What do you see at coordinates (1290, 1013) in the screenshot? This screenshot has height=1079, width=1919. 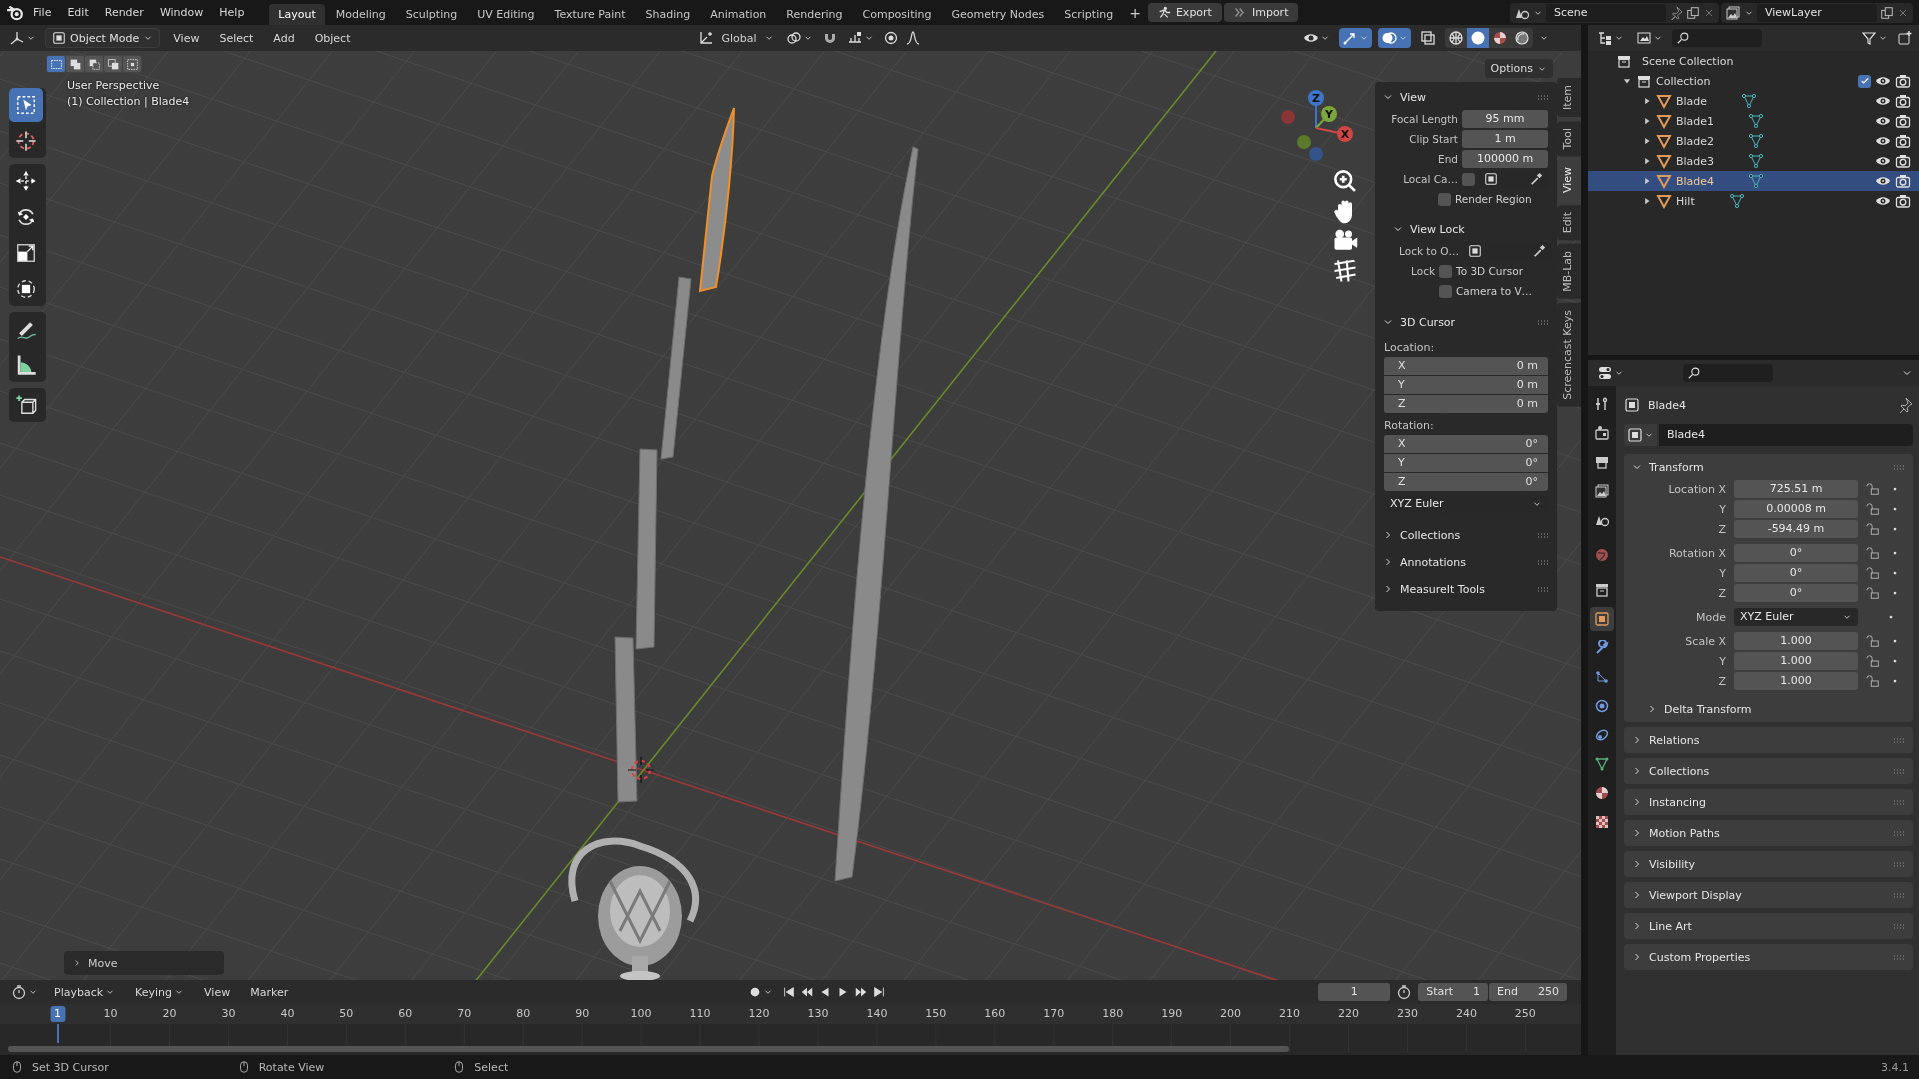 I see `frame-label: 210` at bounding box center [1290, 1013].